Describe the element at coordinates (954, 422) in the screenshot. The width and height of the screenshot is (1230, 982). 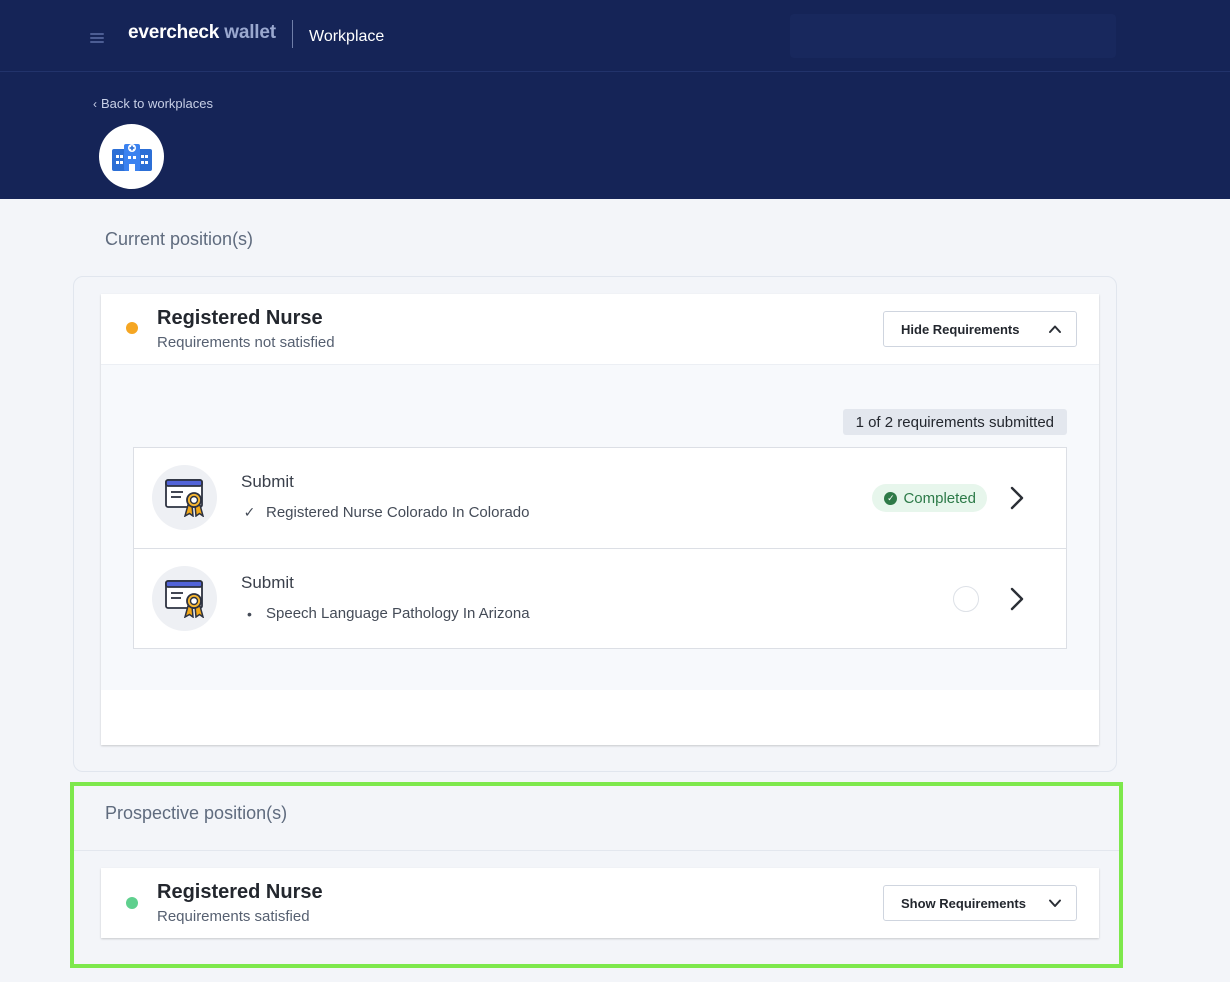
I see `requirements-progress-badge: 1 of 2 requirements submitted` at that location.